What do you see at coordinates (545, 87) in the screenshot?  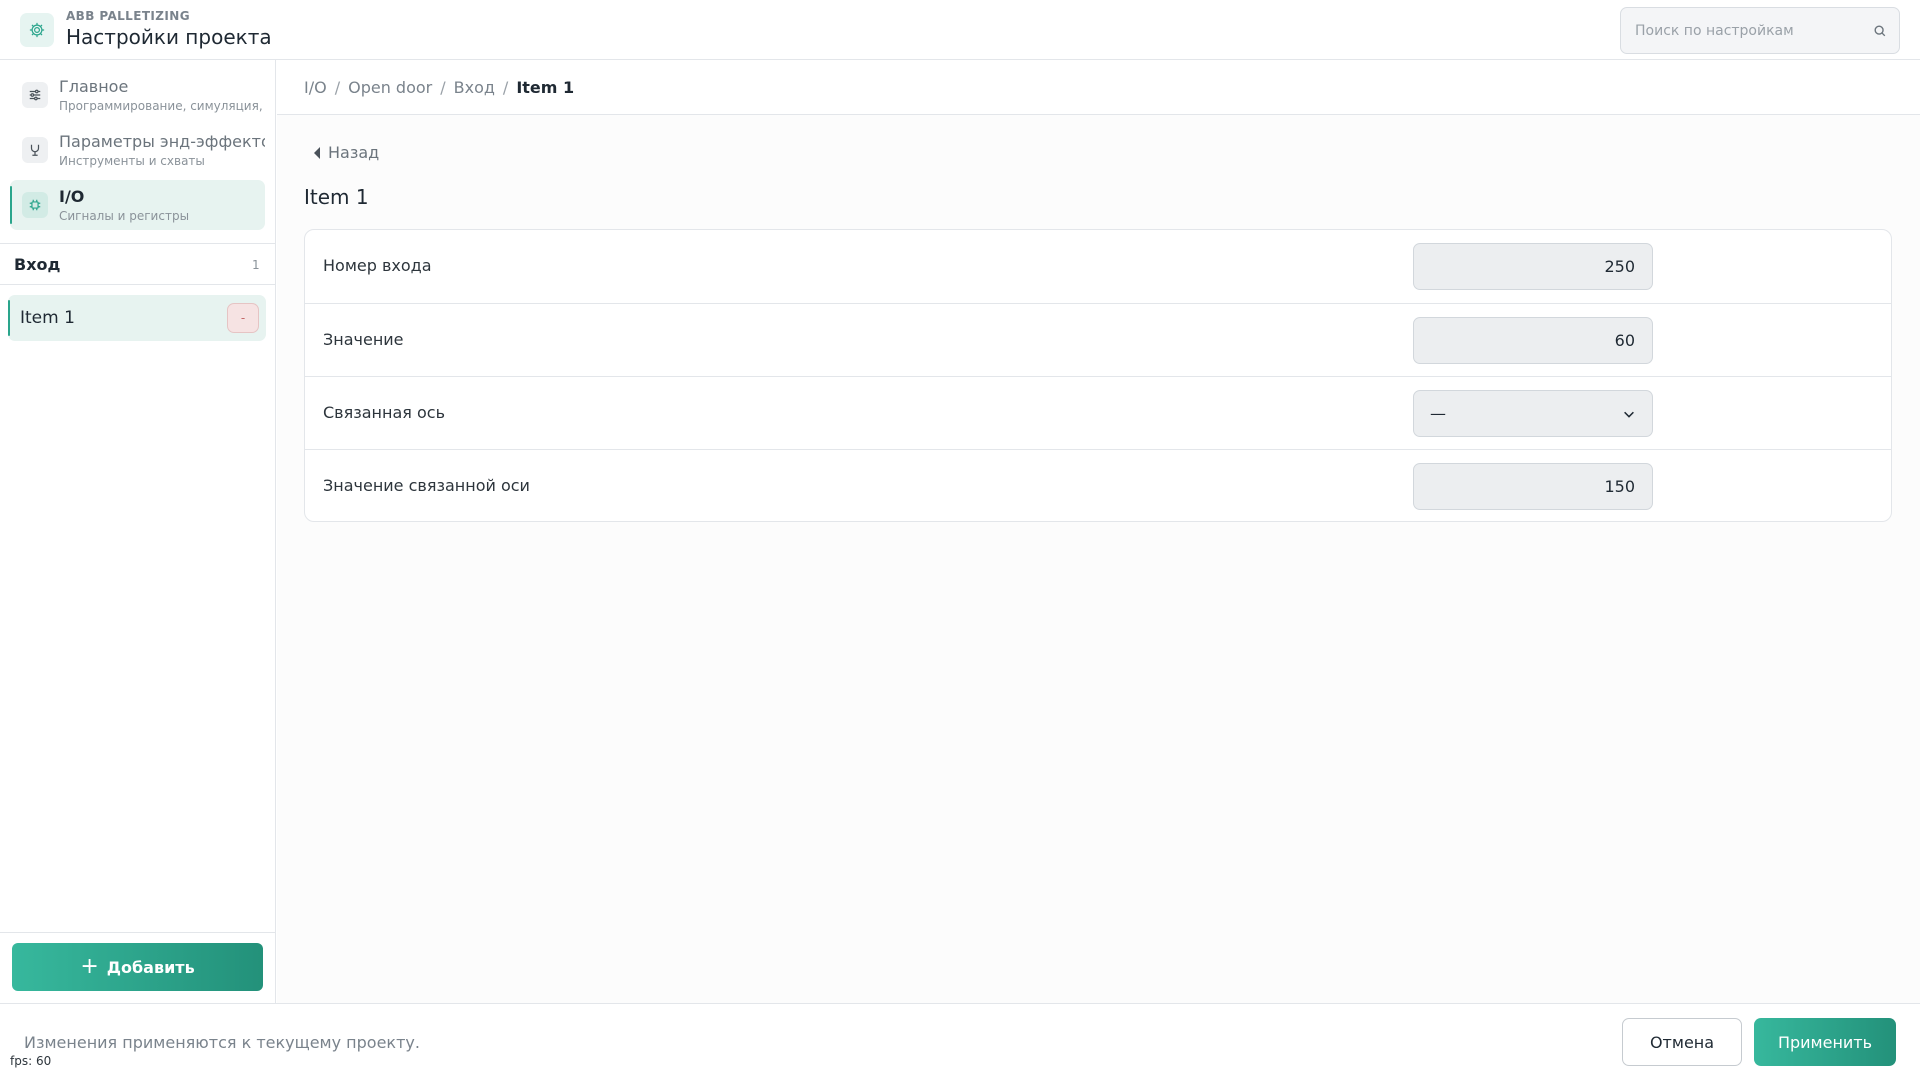 I see `breadcrumb-current: Item 1` at bounding box center [545, 87].